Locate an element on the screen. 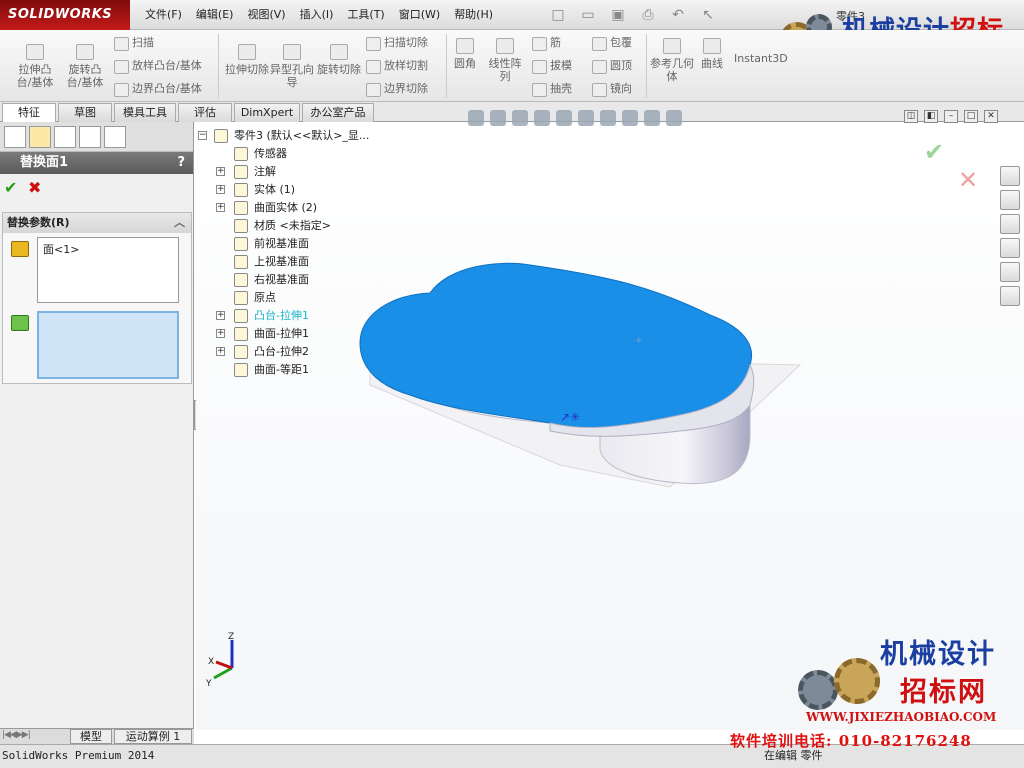  view-orientation-icon is located at coordinates (564, 118).